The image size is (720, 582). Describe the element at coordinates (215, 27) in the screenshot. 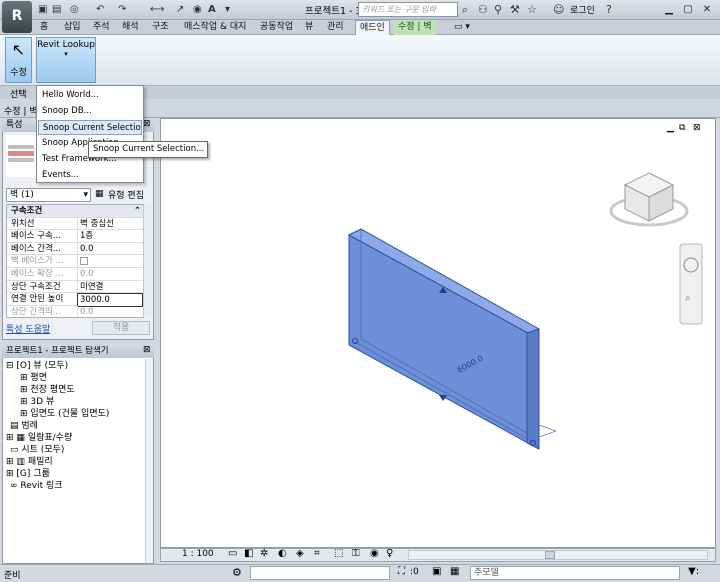

I see `tab-massing-site: 매스작업 & 대지` at that location.